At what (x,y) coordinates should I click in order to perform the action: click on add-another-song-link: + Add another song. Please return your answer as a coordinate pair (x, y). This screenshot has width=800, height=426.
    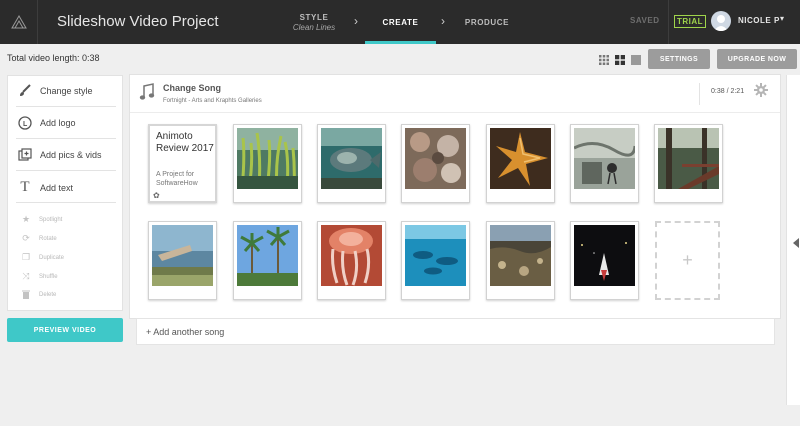
    Looking at the image, I should click on (455, 331).